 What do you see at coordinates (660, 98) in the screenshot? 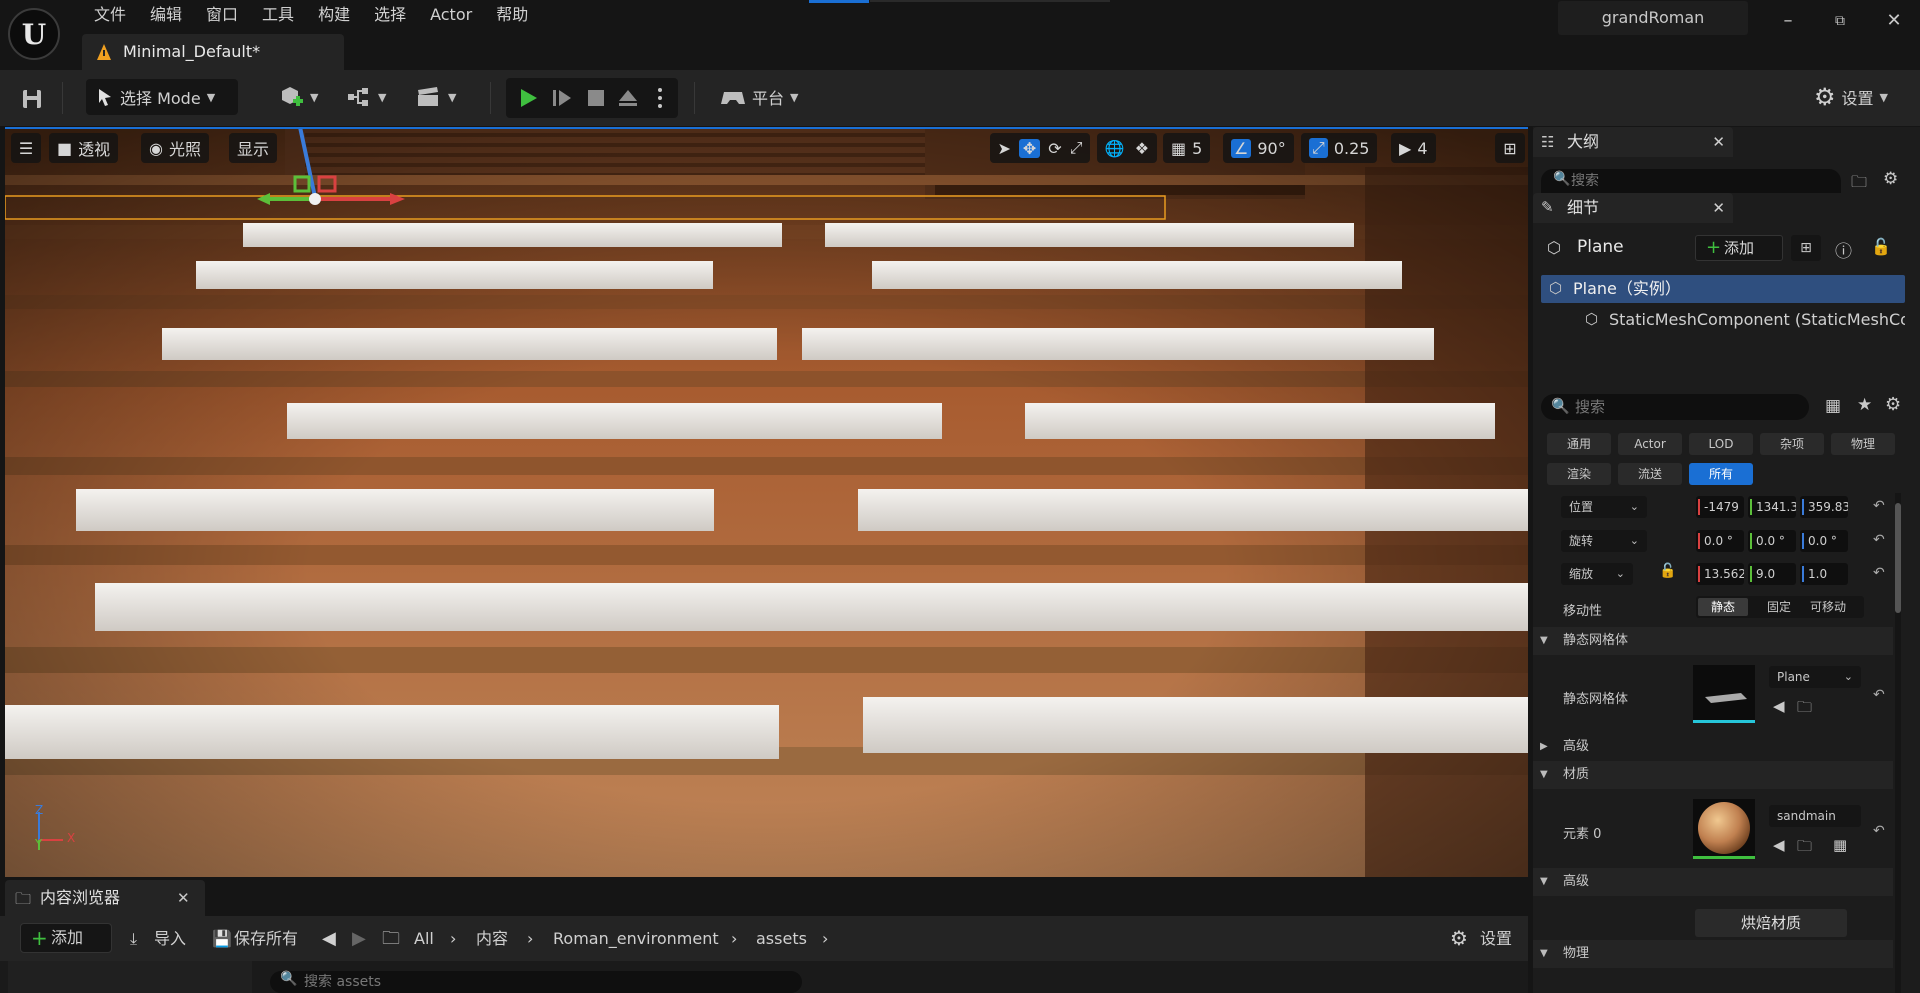
I see `more-options-icon` at bounding box center [660, 98].